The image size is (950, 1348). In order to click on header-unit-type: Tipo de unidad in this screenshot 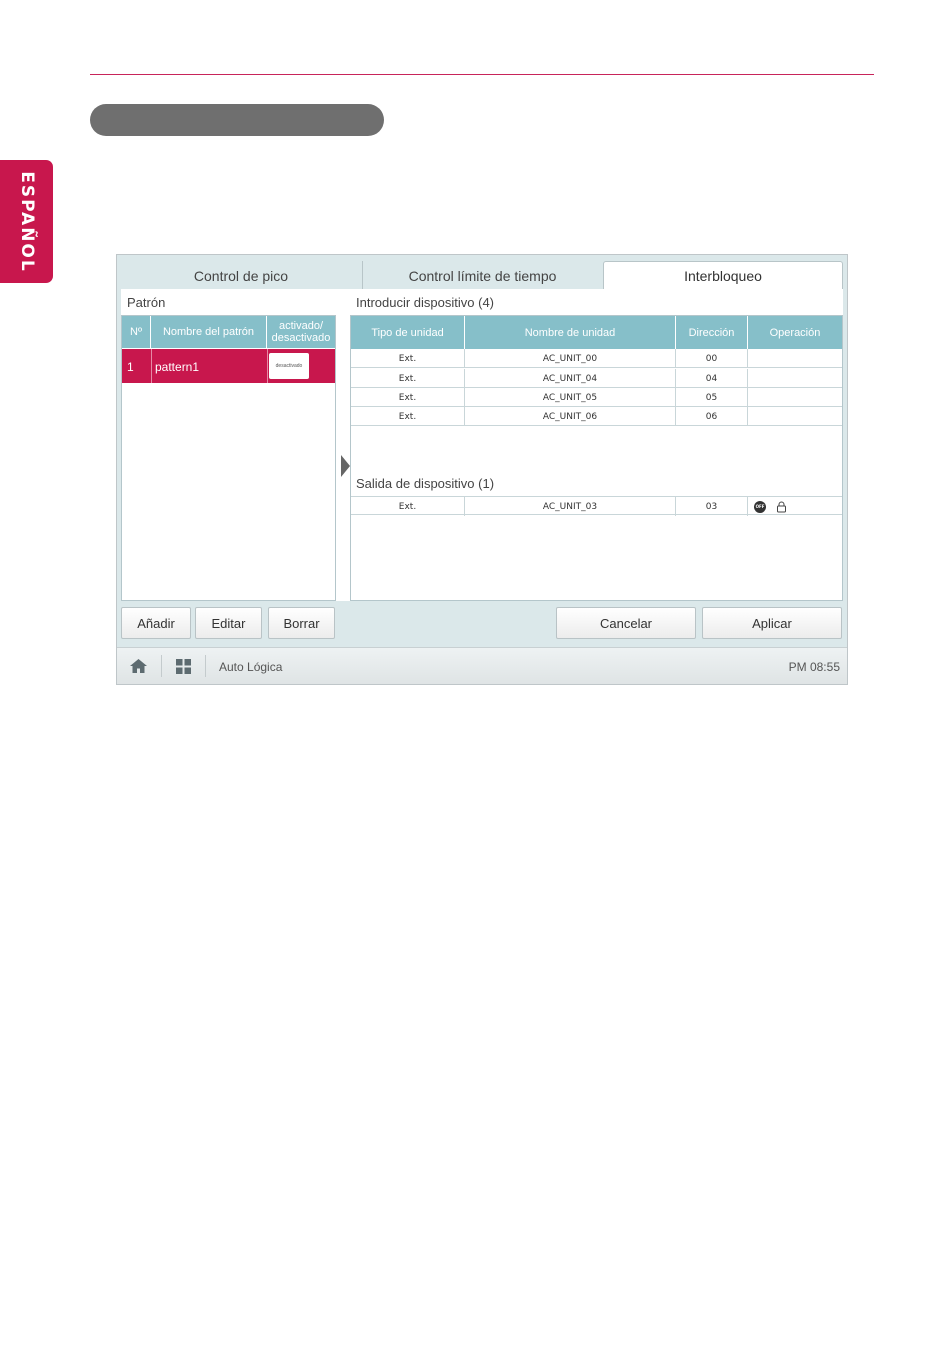, I will do `click(408, 332)`.